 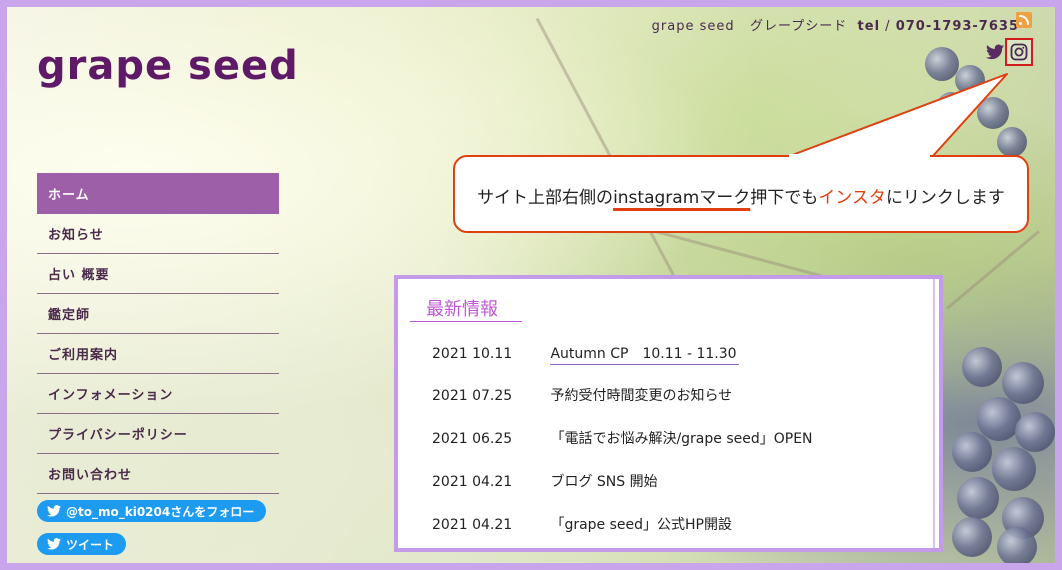 What do you see at coordinates (641, 525) in the screenshot?
I see `news-text: 「grape seed」公式HP開設` at bounding box center [641, 525].